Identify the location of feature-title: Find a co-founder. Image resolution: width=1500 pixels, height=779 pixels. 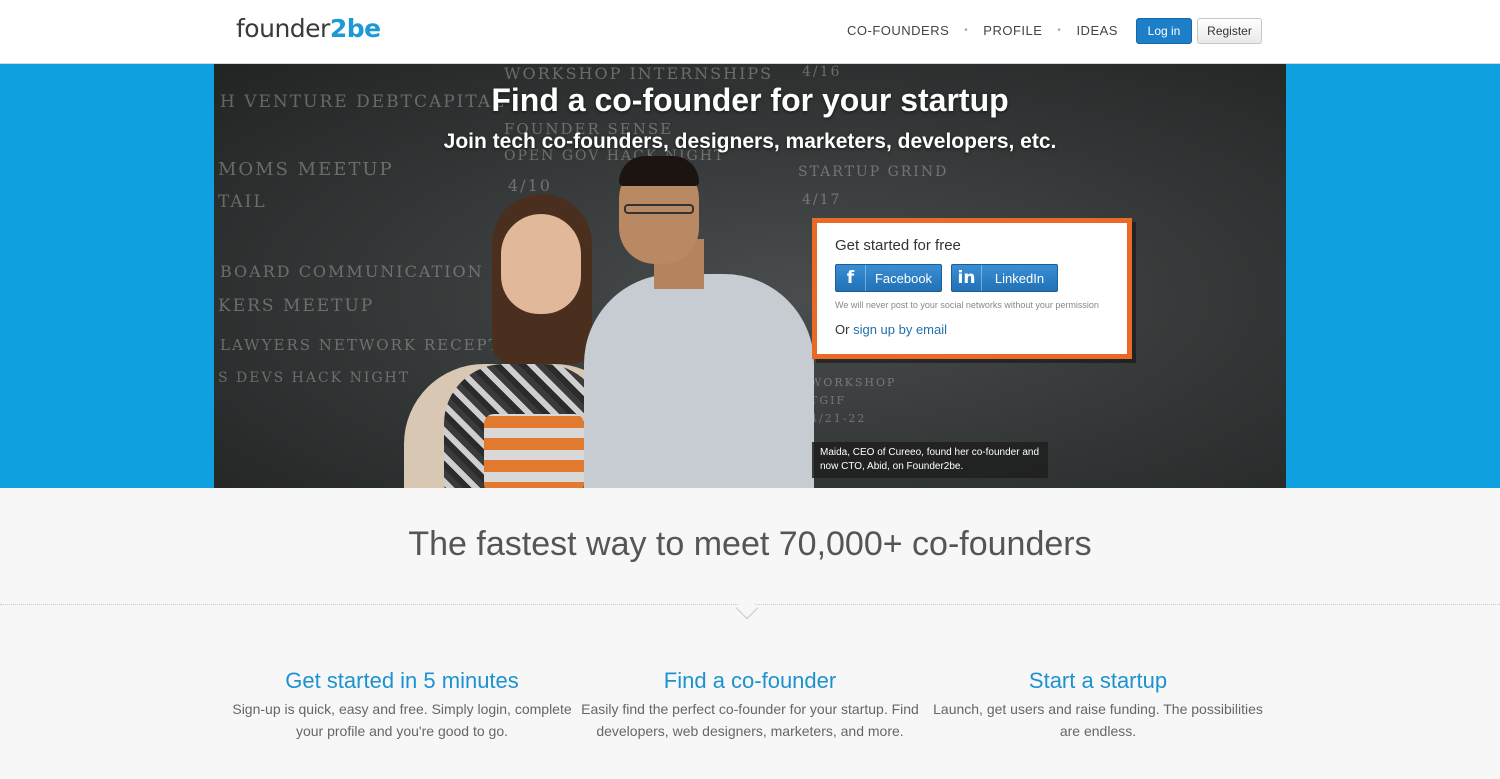
(750, 680).